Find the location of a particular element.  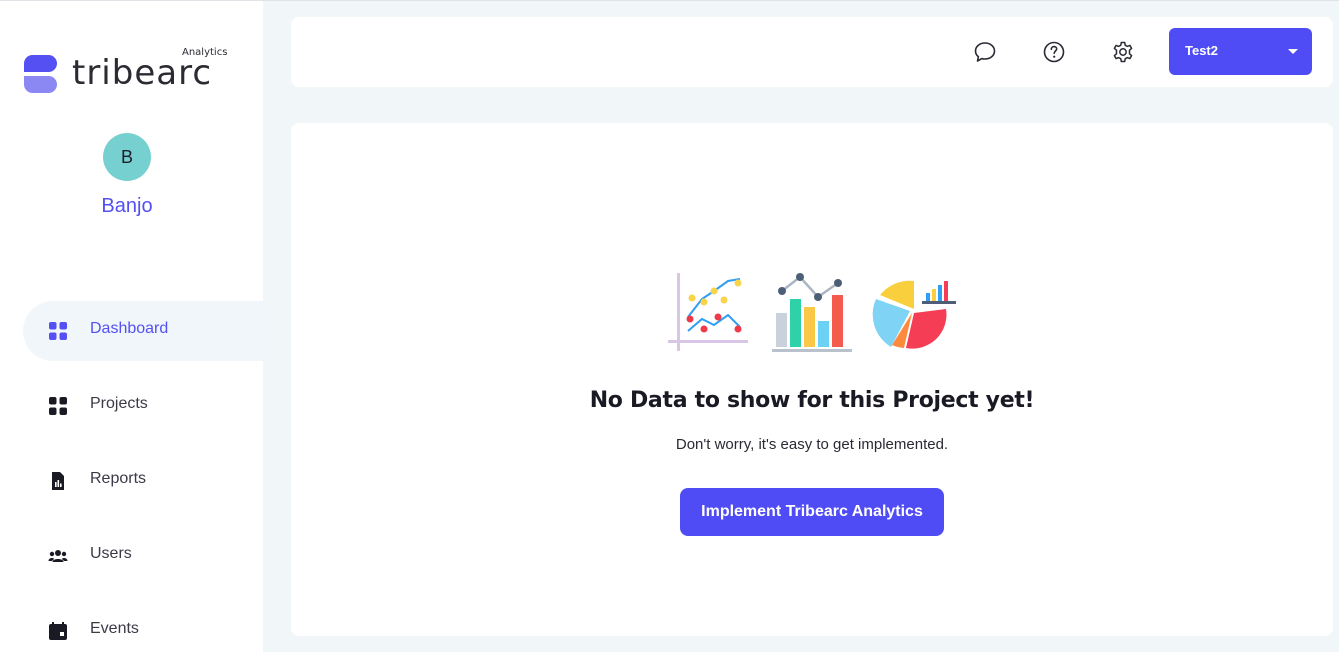

brand-name: tribearc is located at coordinates (142, 73).